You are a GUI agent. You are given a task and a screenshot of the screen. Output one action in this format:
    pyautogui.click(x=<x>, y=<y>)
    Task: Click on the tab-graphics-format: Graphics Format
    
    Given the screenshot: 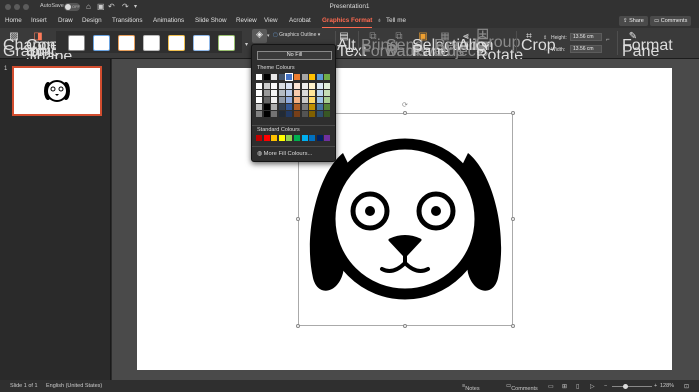 What is the action you would take?
    pyautogui.click(x=347, y=23)
    